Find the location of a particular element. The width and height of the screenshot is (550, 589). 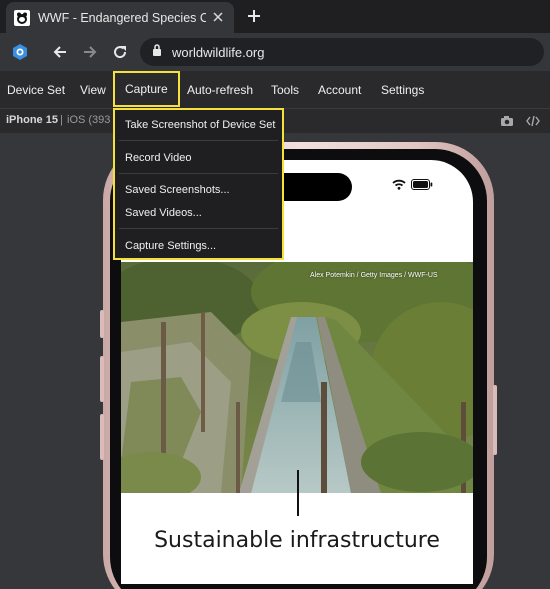

device-name: iPhone 15 is located at coordinates (32, 120).